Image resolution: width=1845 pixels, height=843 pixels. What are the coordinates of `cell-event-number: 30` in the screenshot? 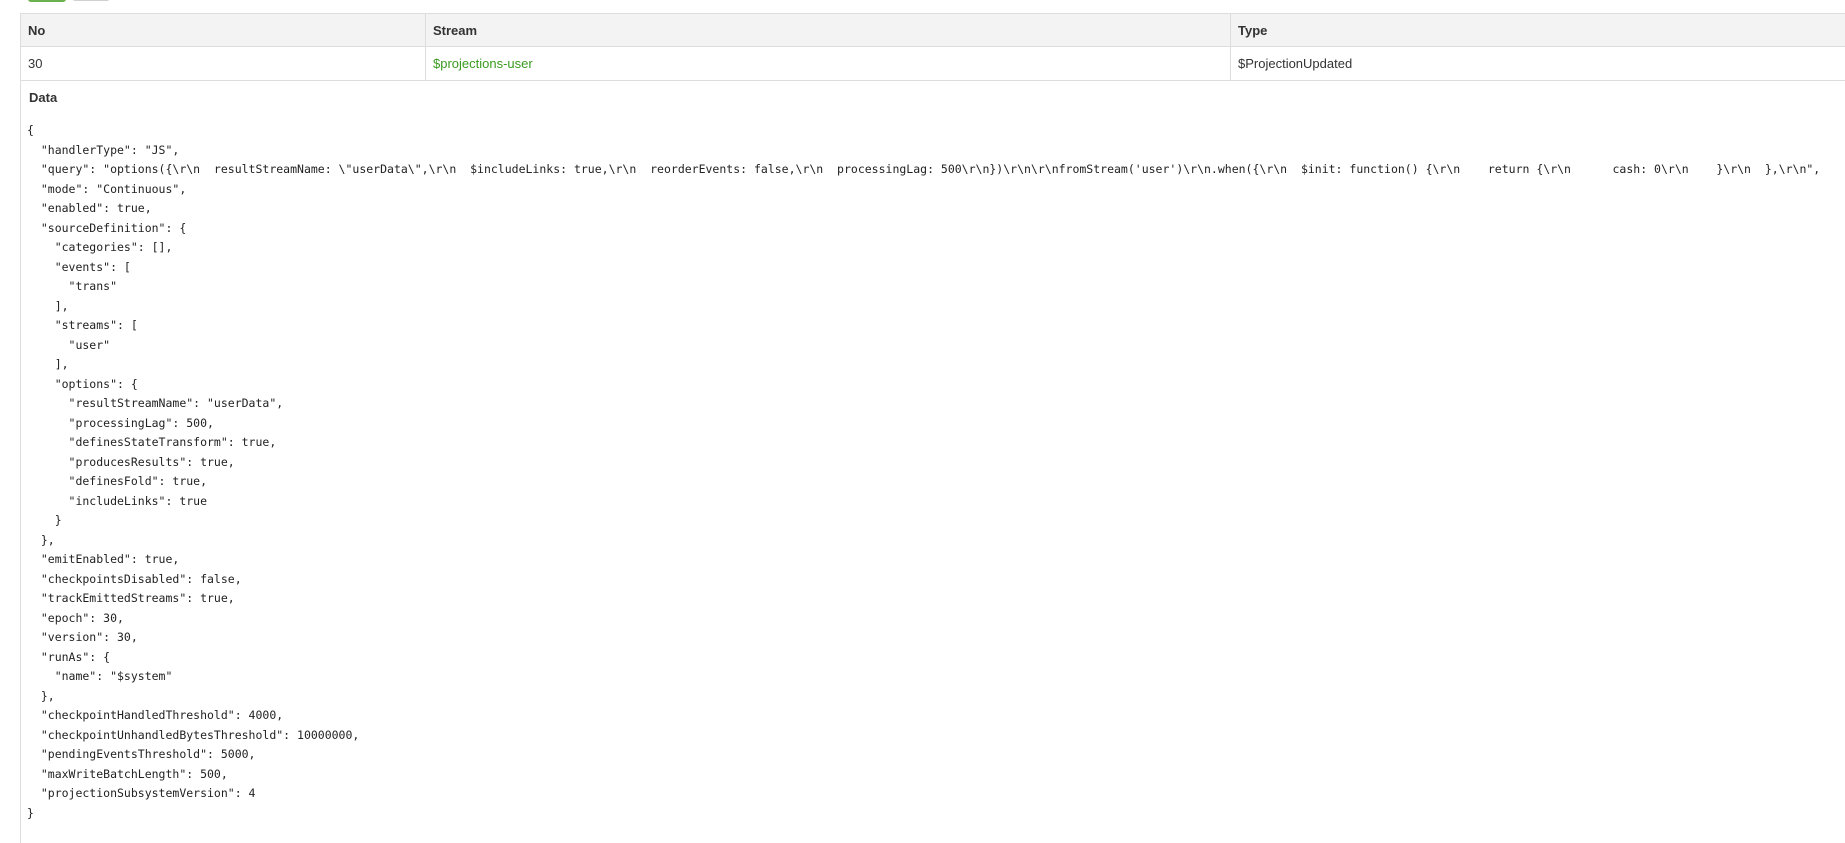 It's located at (223, 63).